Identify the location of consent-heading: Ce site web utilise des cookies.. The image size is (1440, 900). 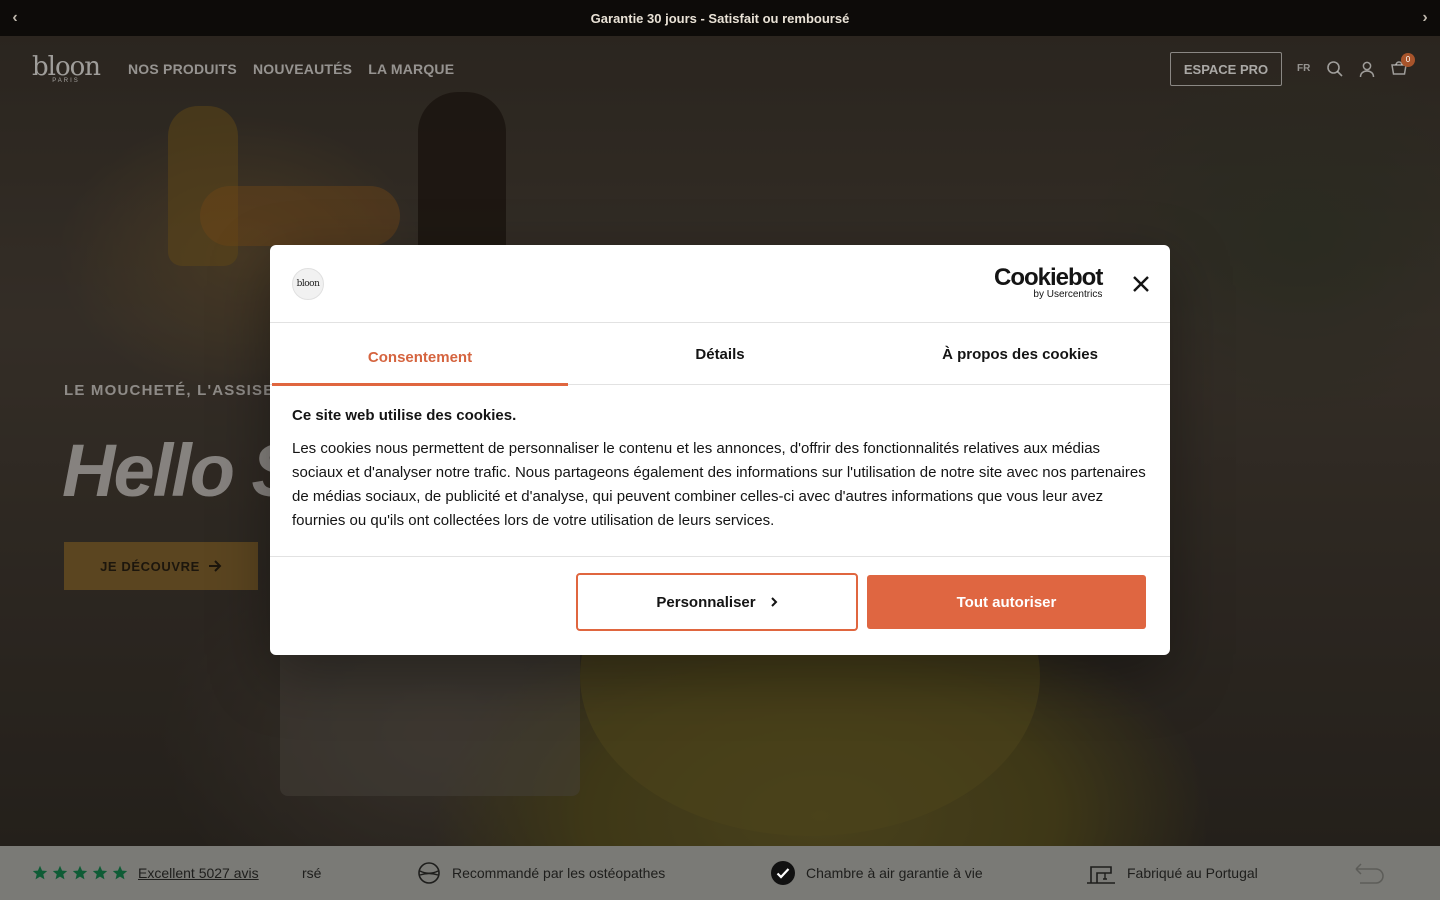
(404, 415).